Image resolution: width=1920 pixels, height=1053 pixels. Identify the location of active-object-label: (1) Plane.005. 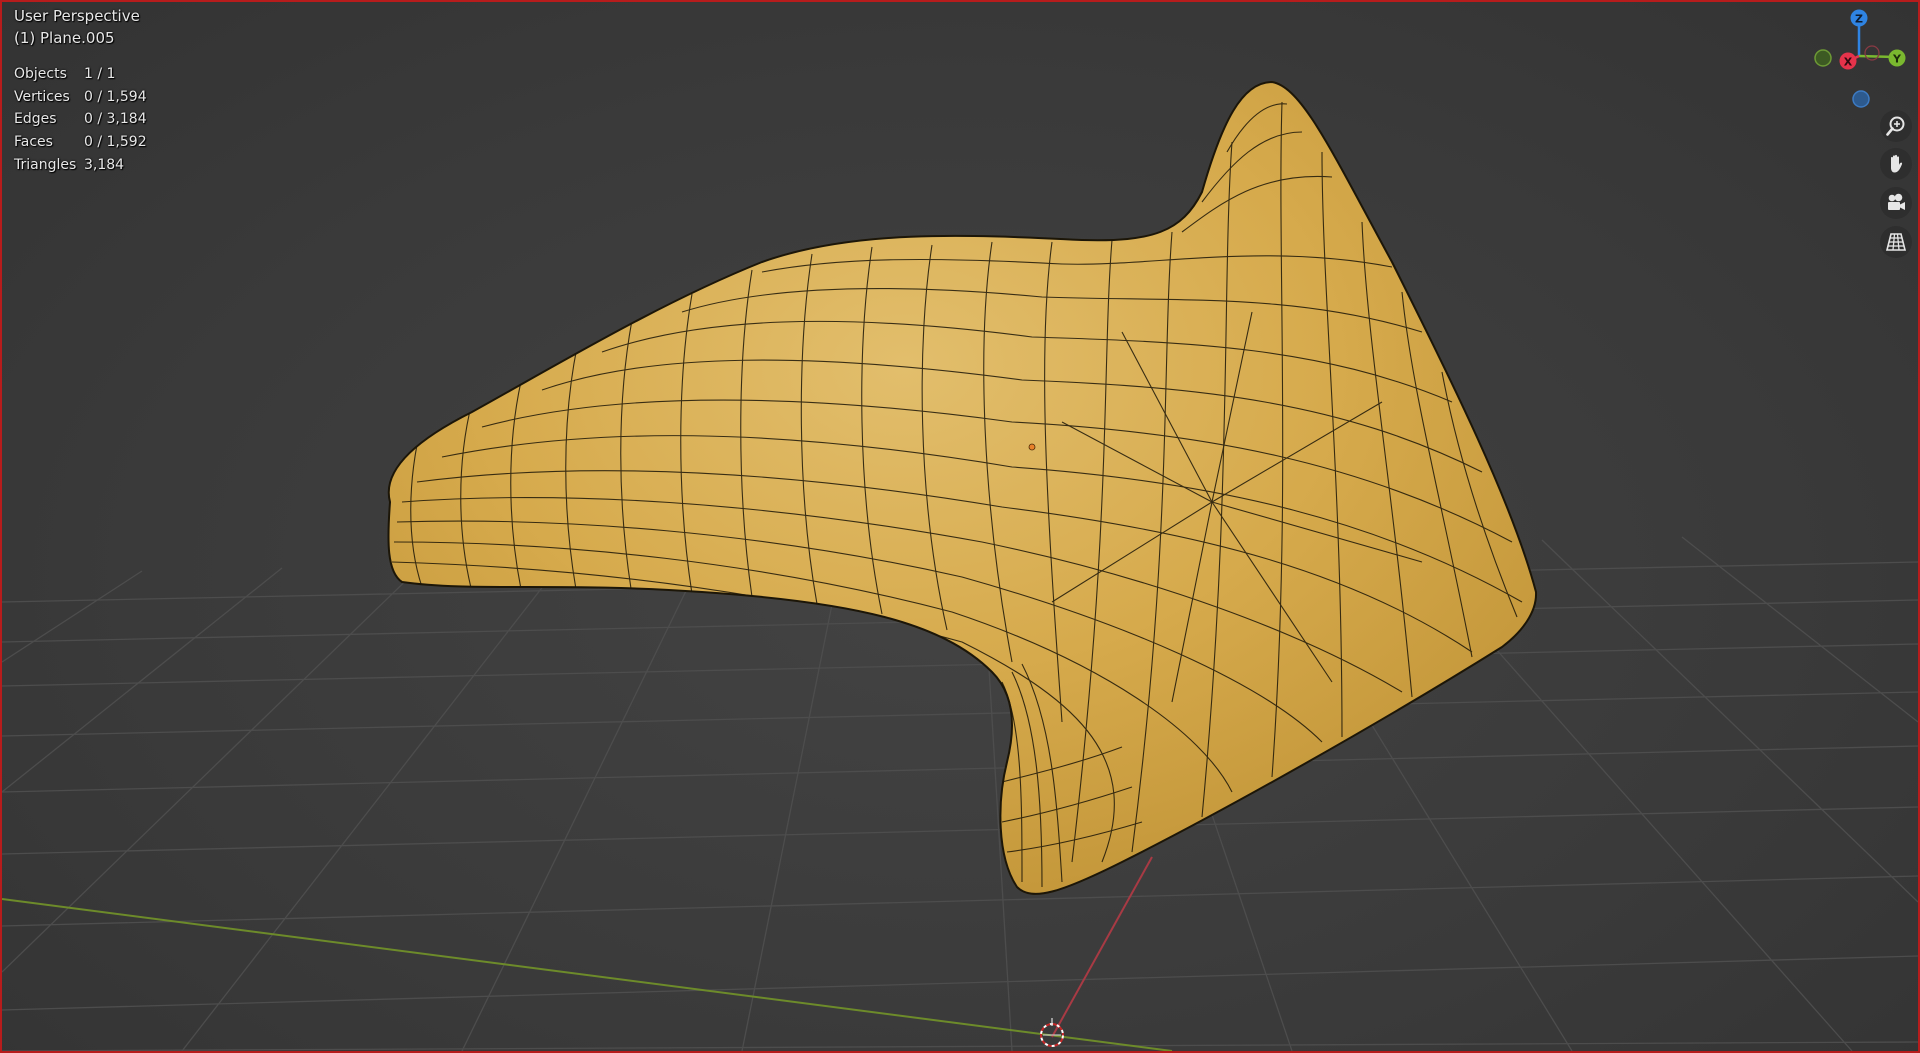
(64, 38).